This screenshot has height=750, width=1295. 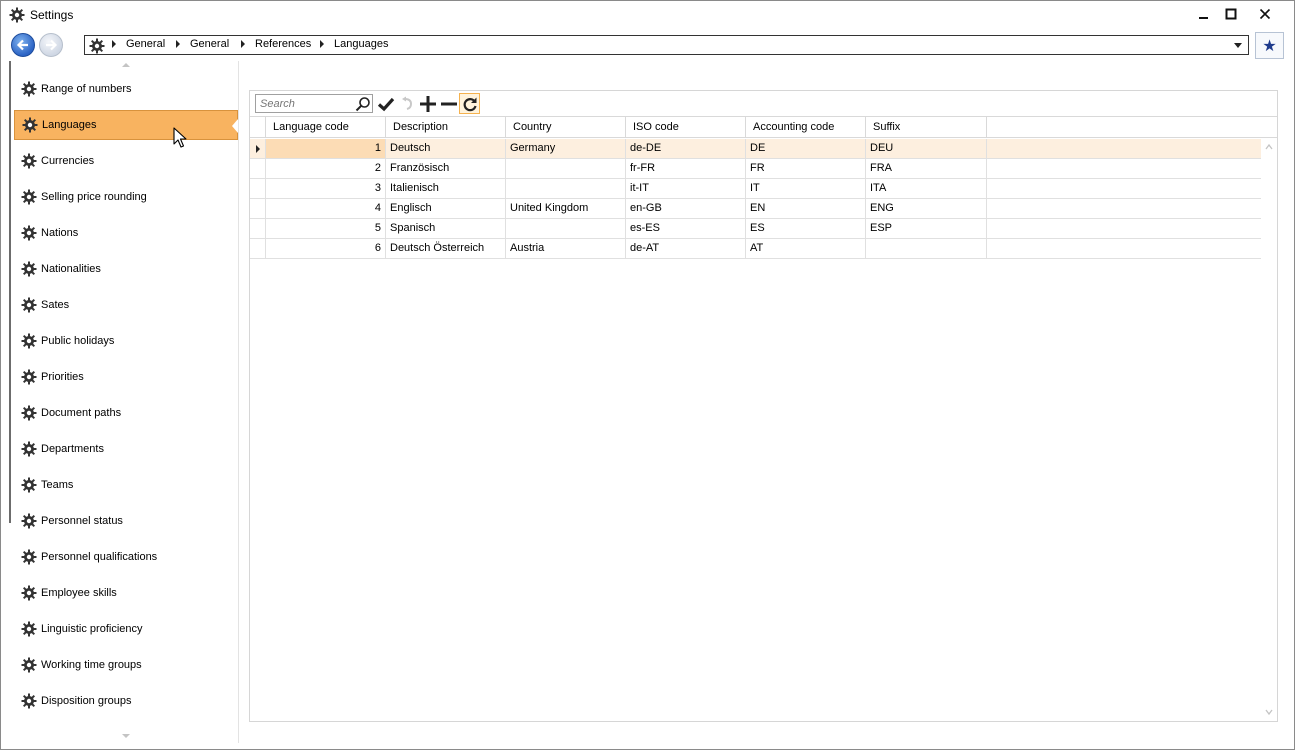 What do you see at coordinates (126, 485) in the screenshot?
I see `sidebar-item: Teams` at bounding box center [126, 485].